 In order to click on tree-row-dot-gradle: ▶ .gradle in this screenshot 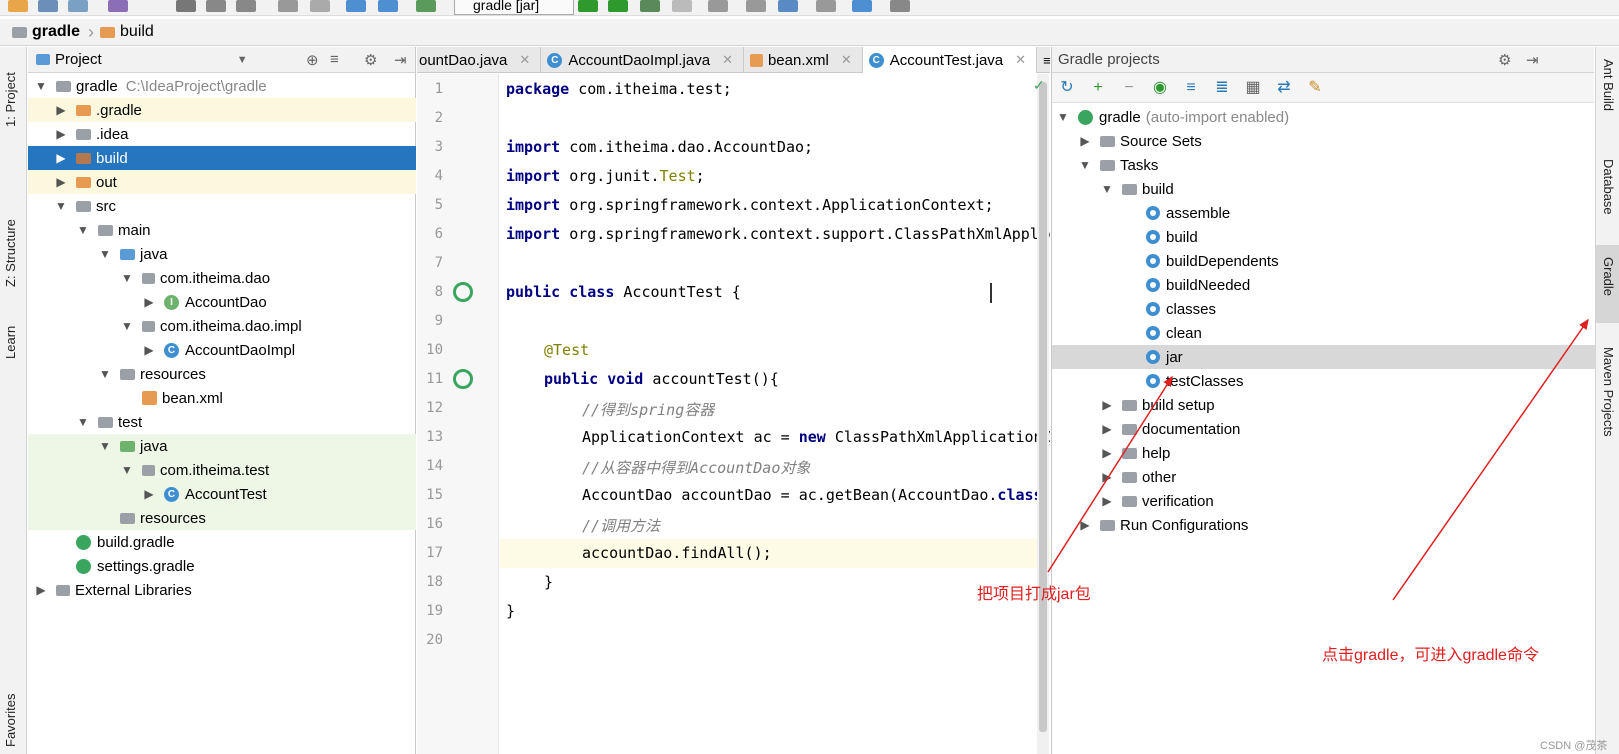, I will do `click(222, 110)`.